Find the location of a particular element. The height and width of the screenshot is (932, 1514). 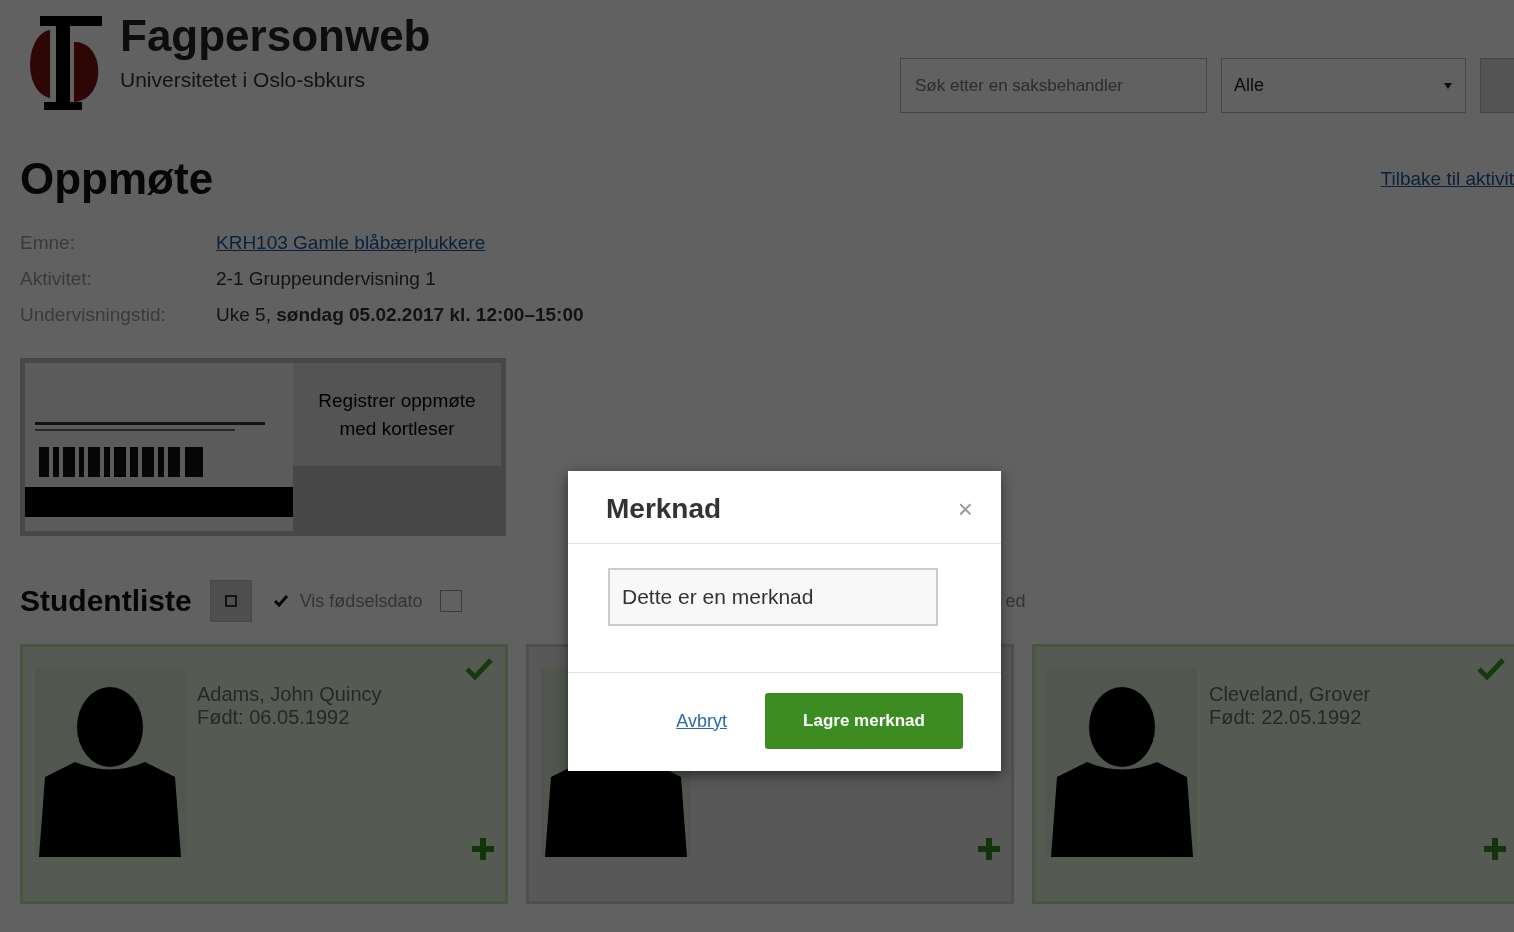

dialog-title: Merknad is located at coordinates (664, 509).